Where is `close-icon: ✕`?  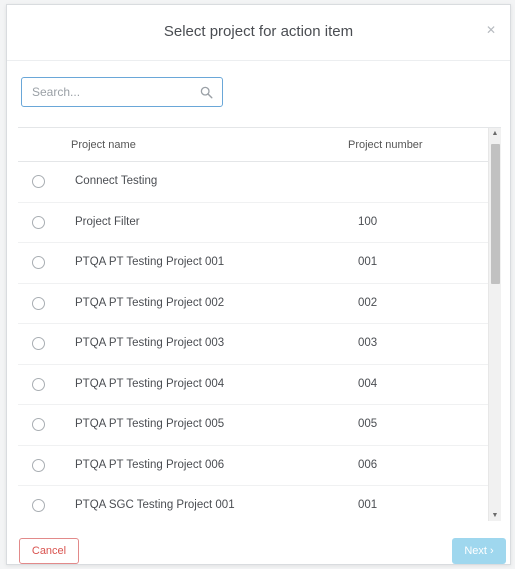 close-icon: ✕ is located at coordinates (491, 30).